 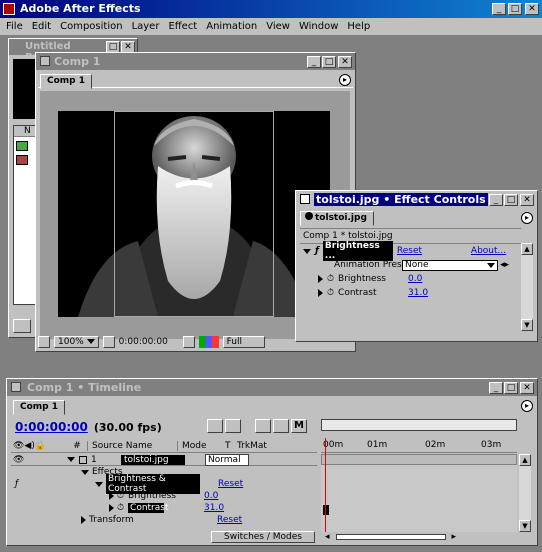 What do you see at coordinates (419, 425) in the screenshot?
I see `time-navigator` at bounding box center [419, 425].